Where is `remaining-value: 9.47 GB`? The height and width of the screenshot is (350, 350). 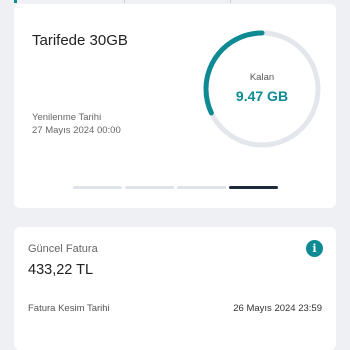 remaining-value: 9.47 GB is located at coordinates (262, 96).